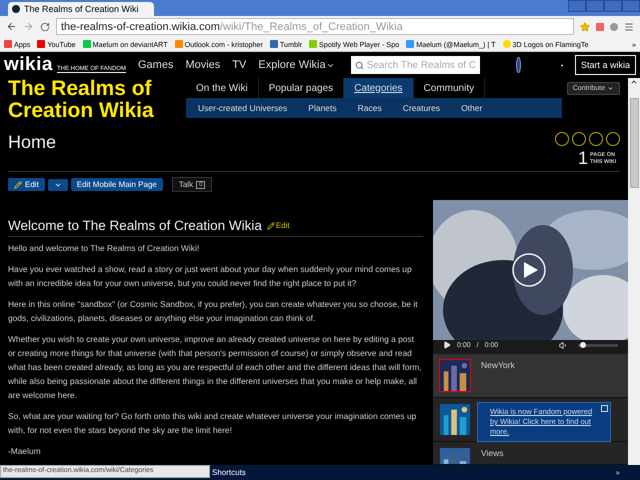 This screenshot has width=640, height=480. Describe the element at coordinates (26, 184) in the screenshot. I see `edit-button: Edit` at that location.